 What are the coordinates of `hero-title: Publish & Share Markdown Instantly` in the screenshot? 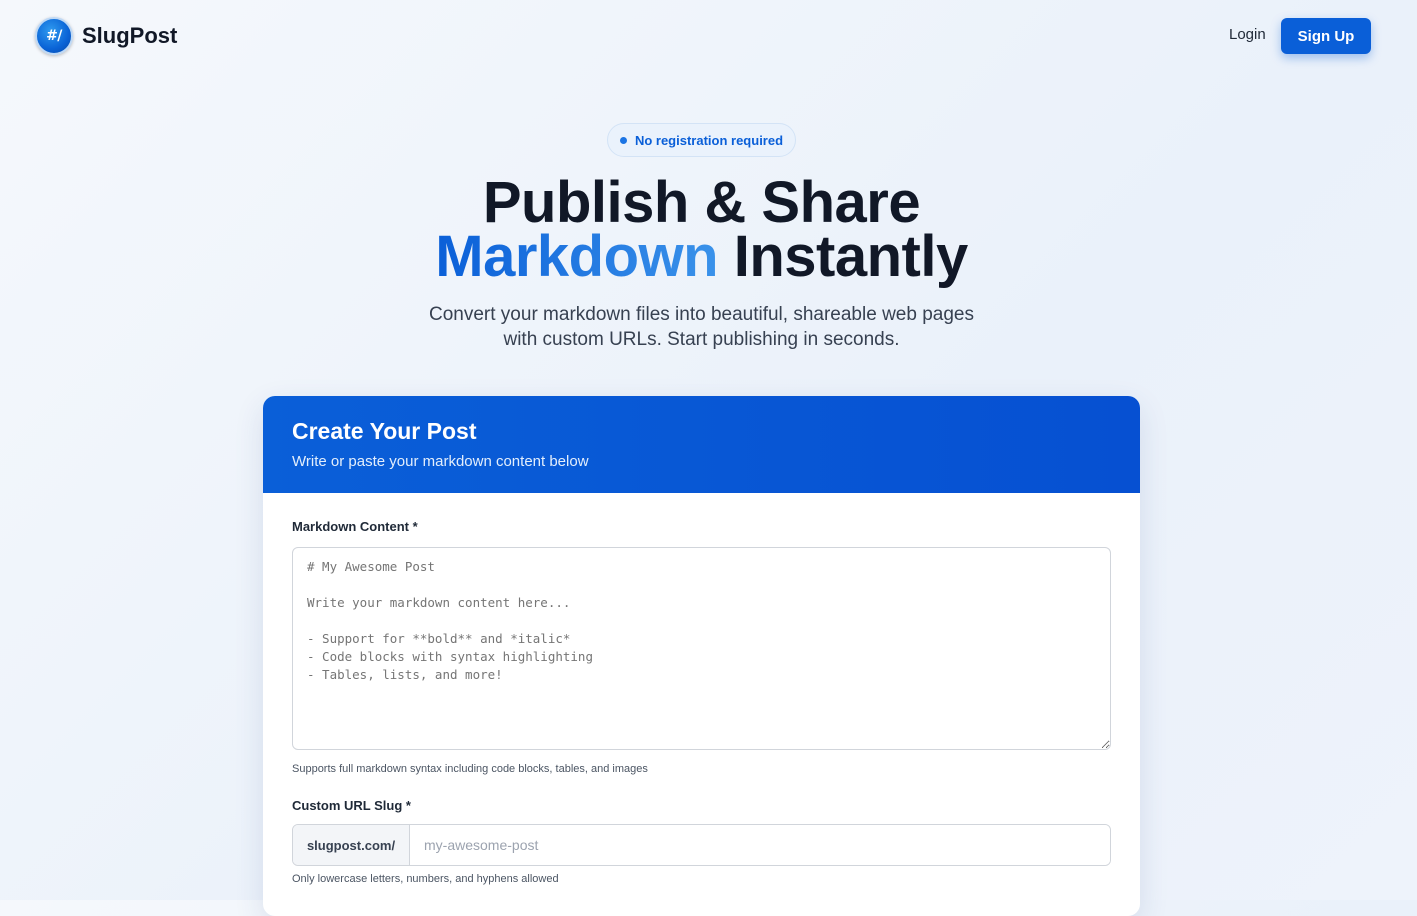 It's located at (701, 230).